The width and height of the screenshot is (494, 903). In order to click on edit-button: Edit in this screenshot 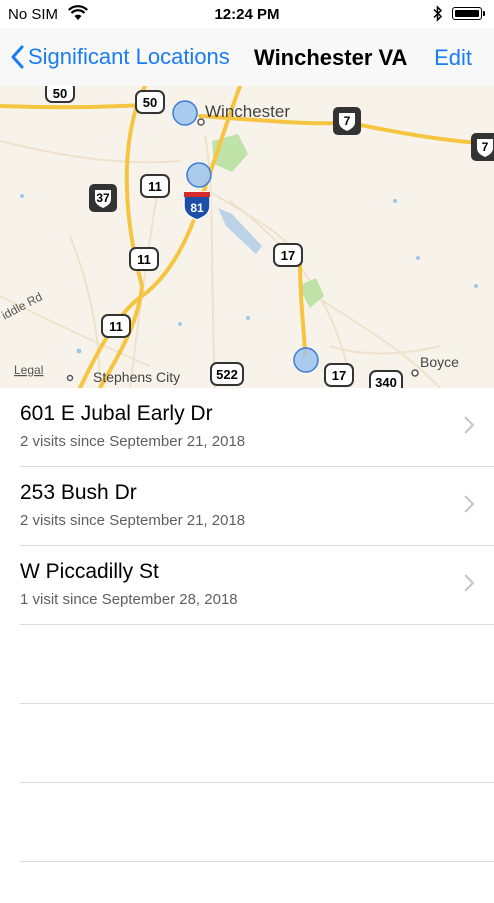, I will do `click(453, 58)`.